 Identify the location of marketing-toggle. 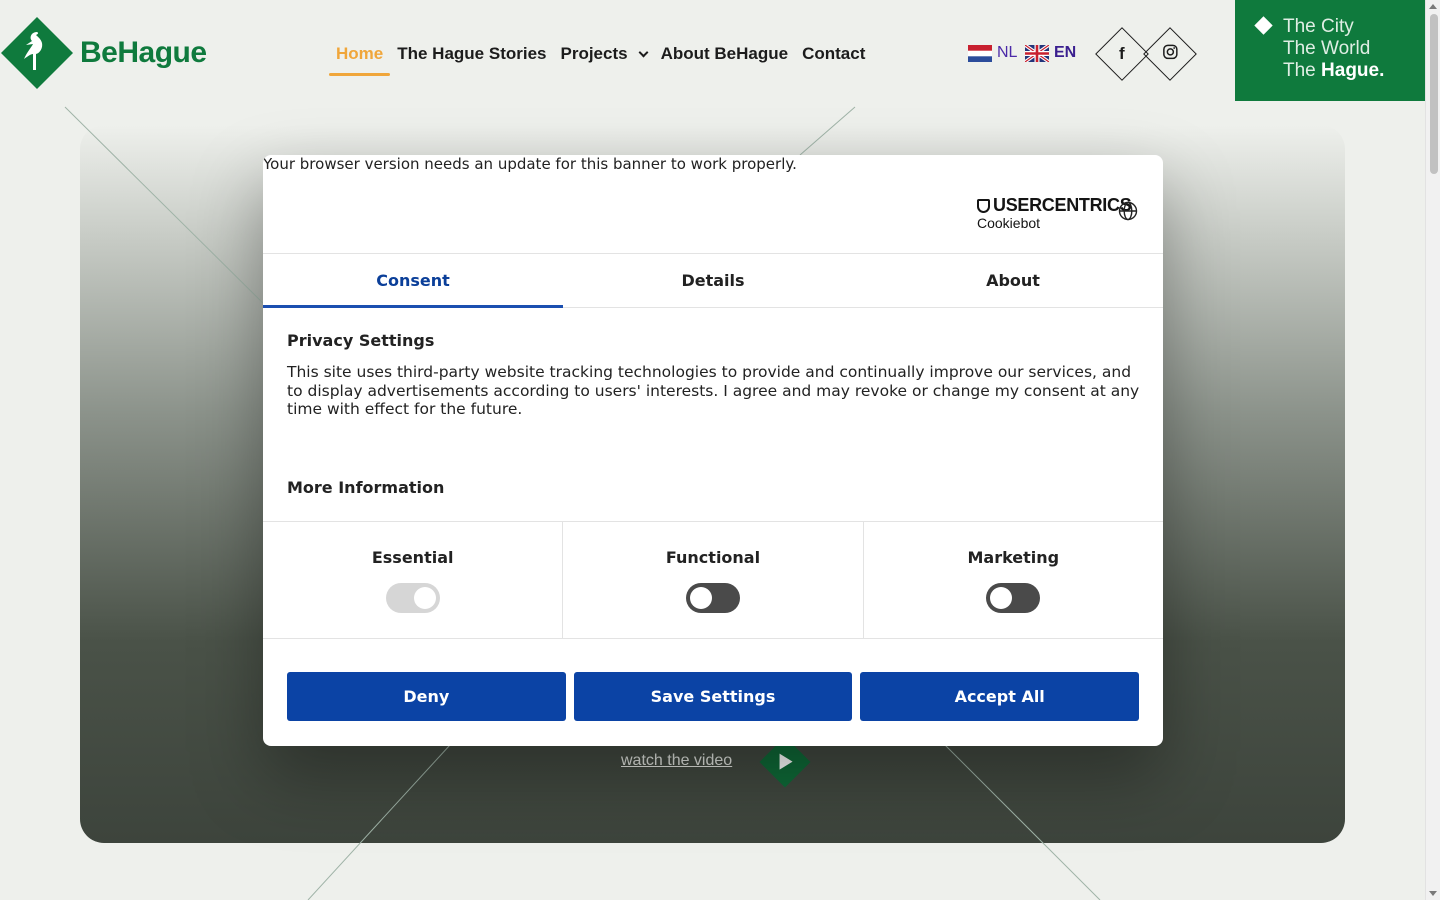
(1013, 598).